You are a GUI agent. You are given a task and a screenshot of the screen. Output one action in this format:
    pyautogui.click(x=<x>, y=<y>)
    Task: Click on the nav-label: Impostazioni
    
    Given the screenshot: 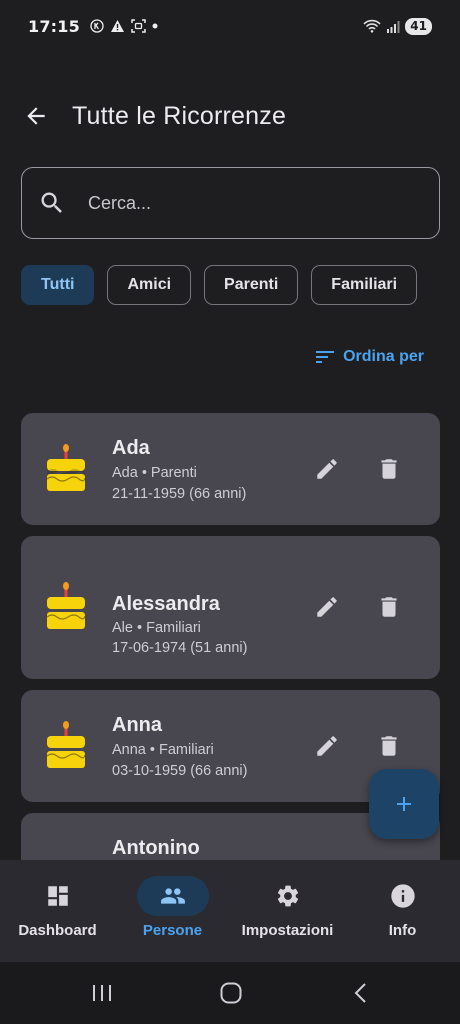 What is the action you would take?
    pyautogui.click(x=287, y=930)
    